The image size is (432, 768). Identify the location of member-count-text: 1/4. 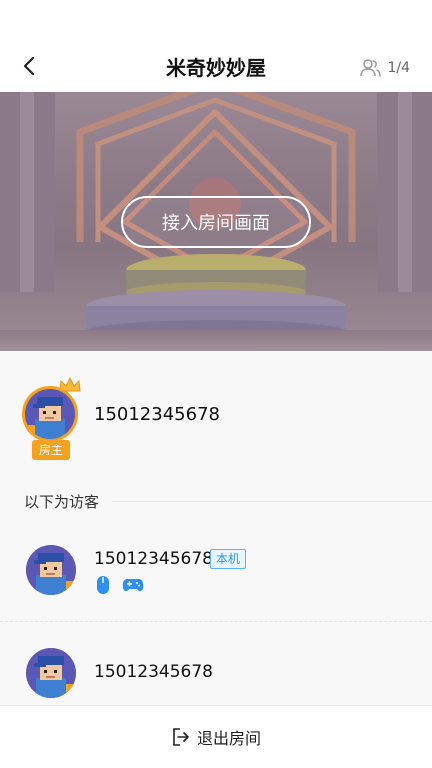
(398, 68).